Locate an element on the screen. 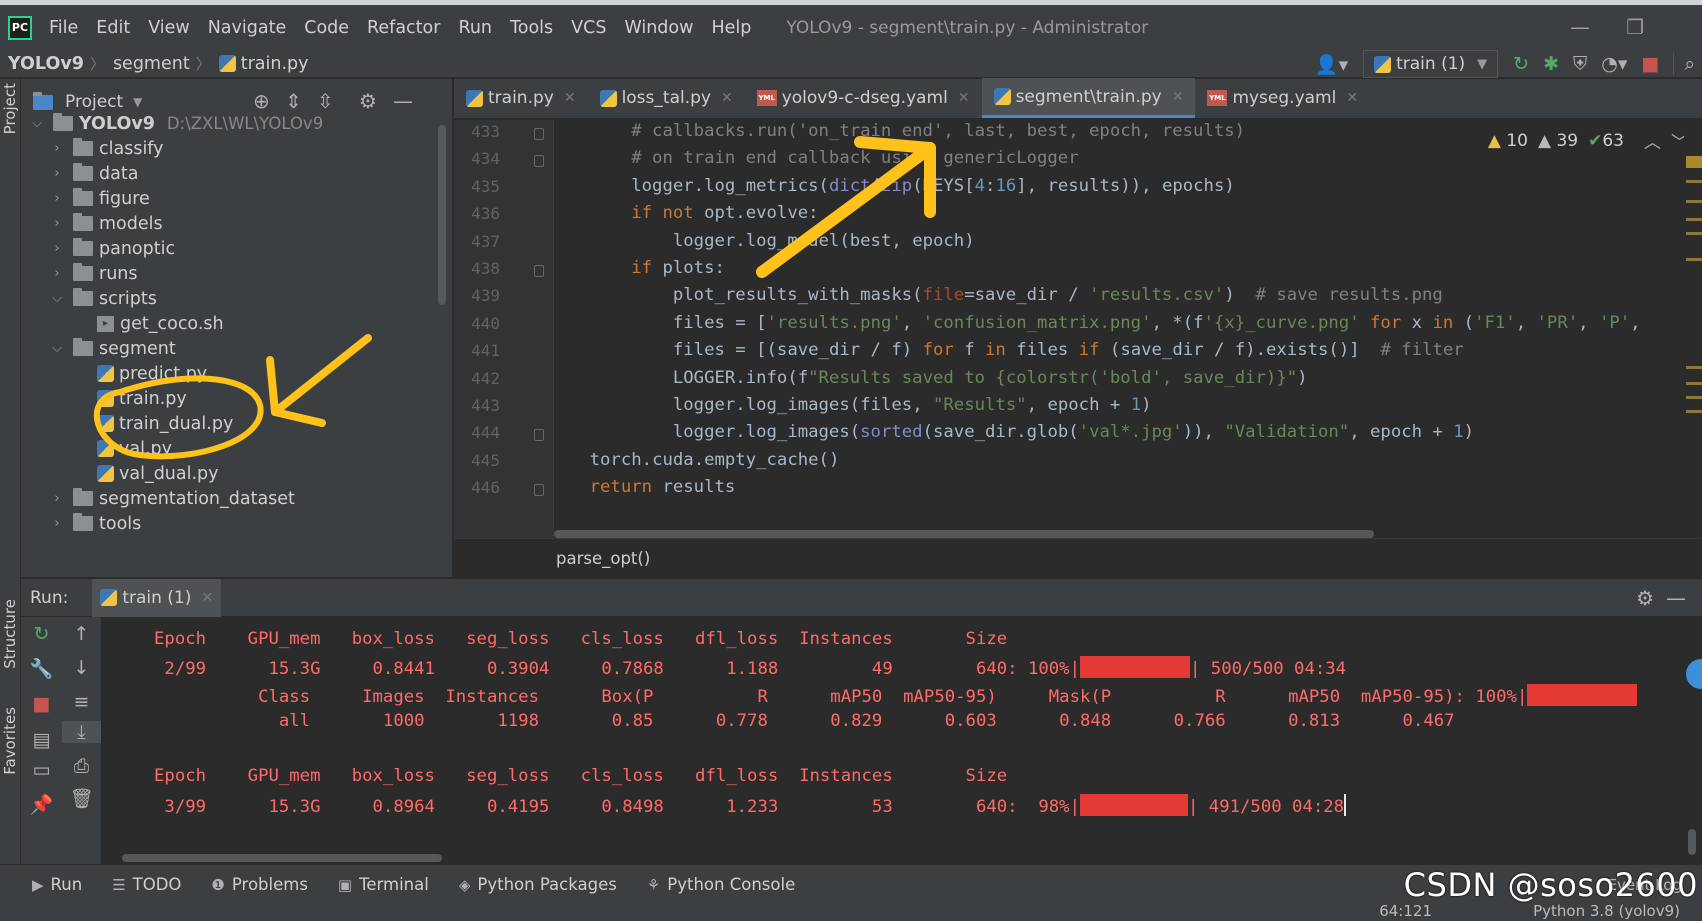 This screenshot has width=1702, height=921. bottom-tab-python-packages: ◈ Python Packages is located at coordinates (538, 884).